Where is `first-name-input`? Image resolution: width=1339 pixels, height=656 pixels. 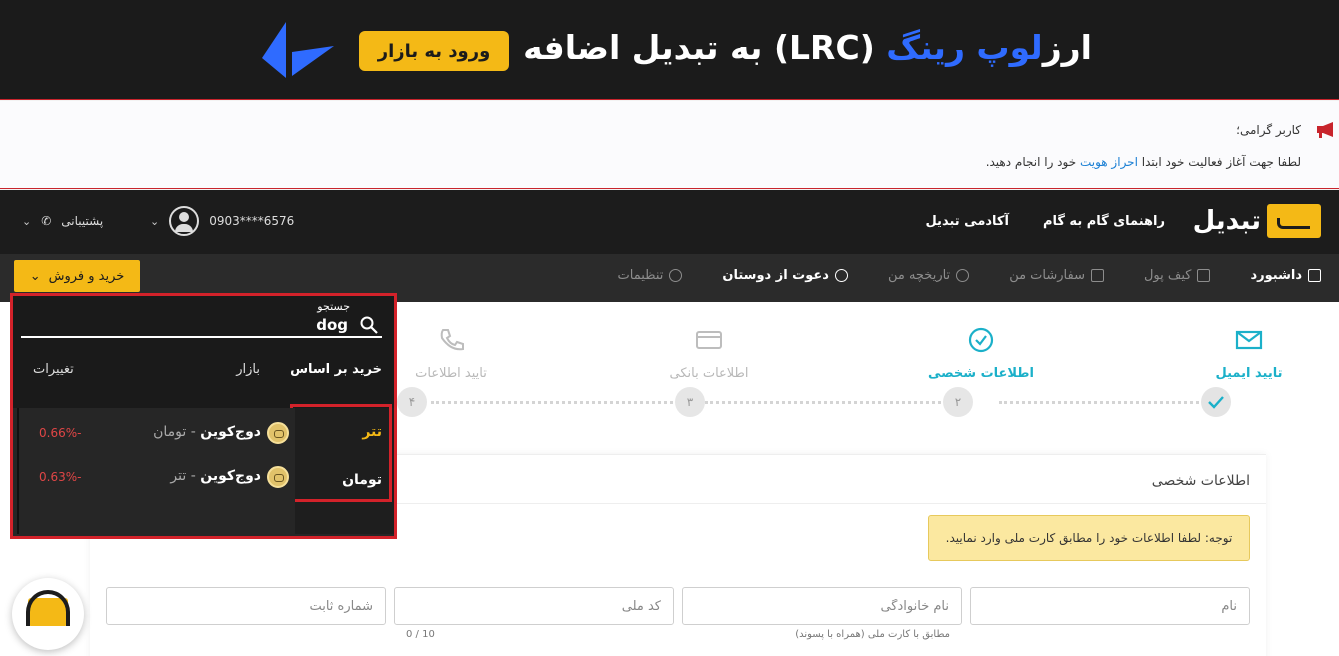
first-name-input is located at coordinates (1110, 606).